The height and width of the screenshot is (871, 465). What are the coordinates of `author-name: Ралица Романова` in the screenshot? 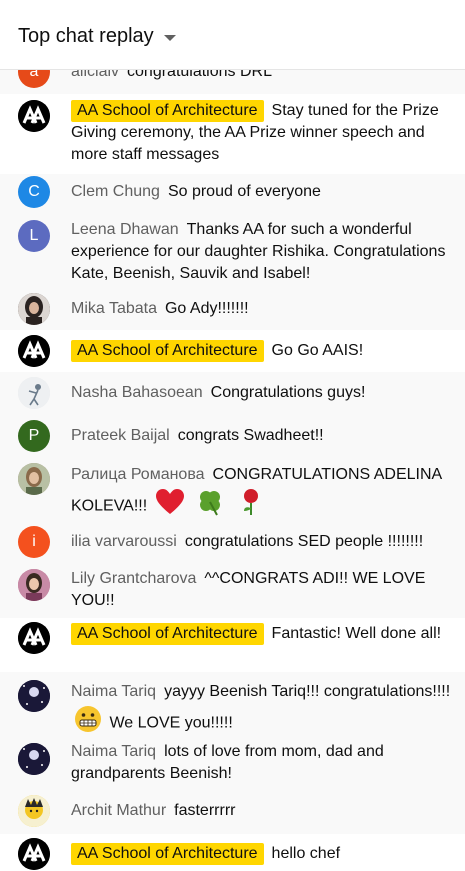 It's located at (138, 474).